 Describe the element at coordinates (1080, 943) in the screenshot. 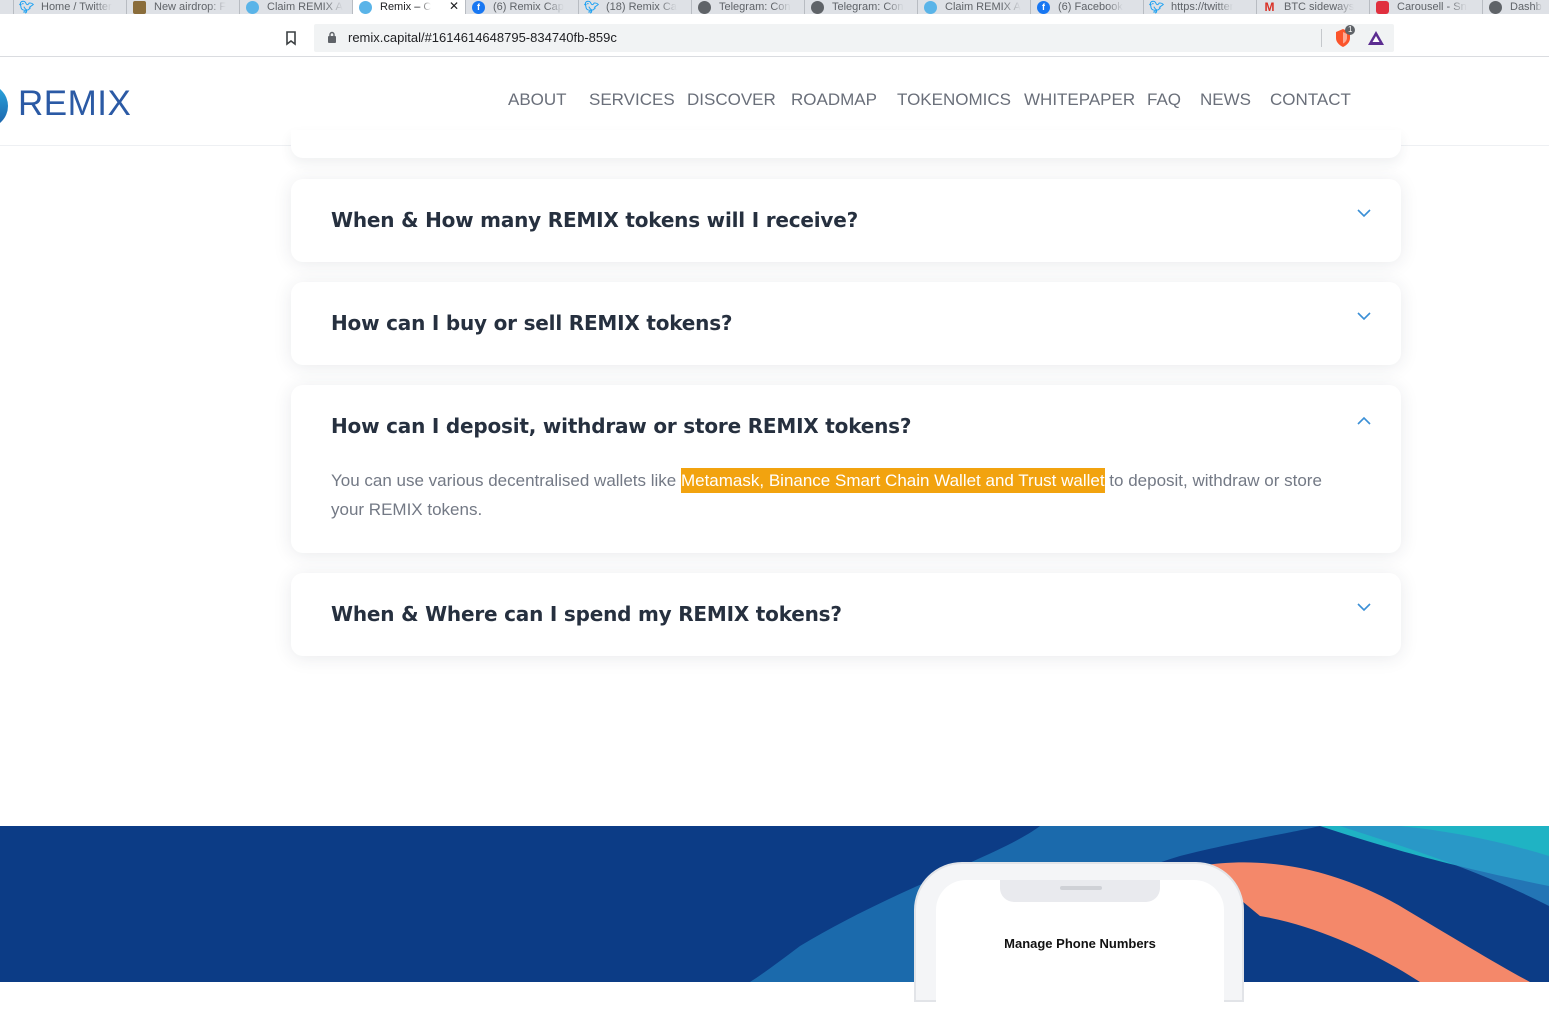

I see `phone-screen-title: Manage Phone Numbers` at that location.